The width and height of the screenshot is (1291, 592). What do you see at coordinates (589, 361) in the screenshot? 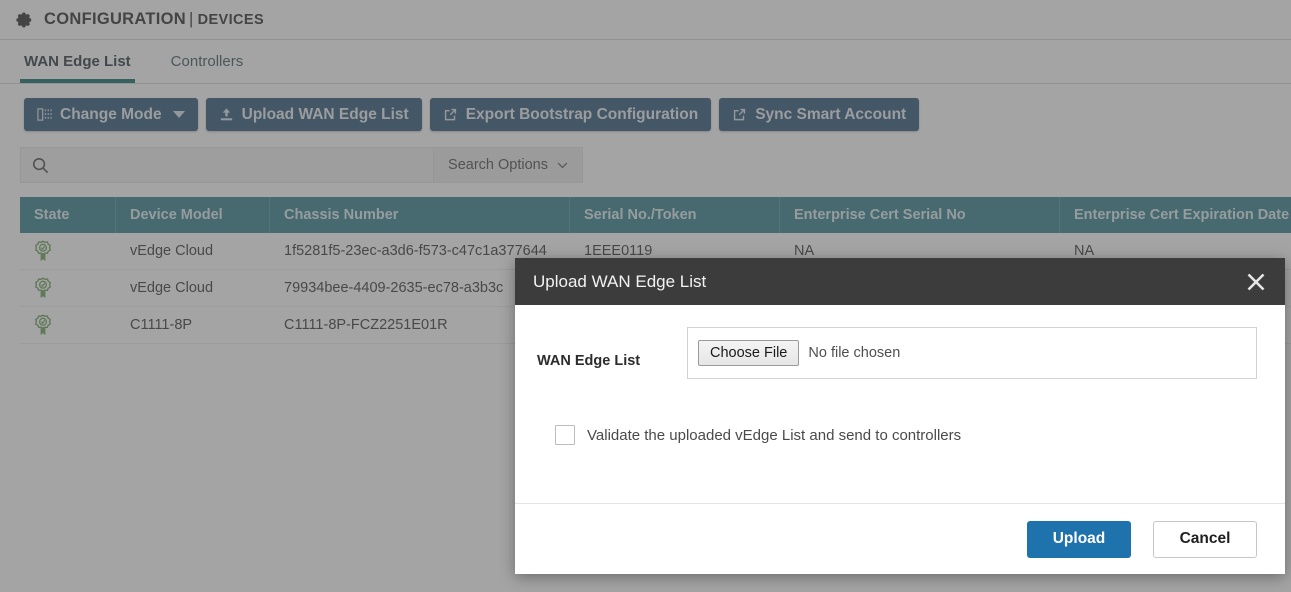
I see `wan-edge-list-label: WAN Edge List` at bounding box center [589, 361].